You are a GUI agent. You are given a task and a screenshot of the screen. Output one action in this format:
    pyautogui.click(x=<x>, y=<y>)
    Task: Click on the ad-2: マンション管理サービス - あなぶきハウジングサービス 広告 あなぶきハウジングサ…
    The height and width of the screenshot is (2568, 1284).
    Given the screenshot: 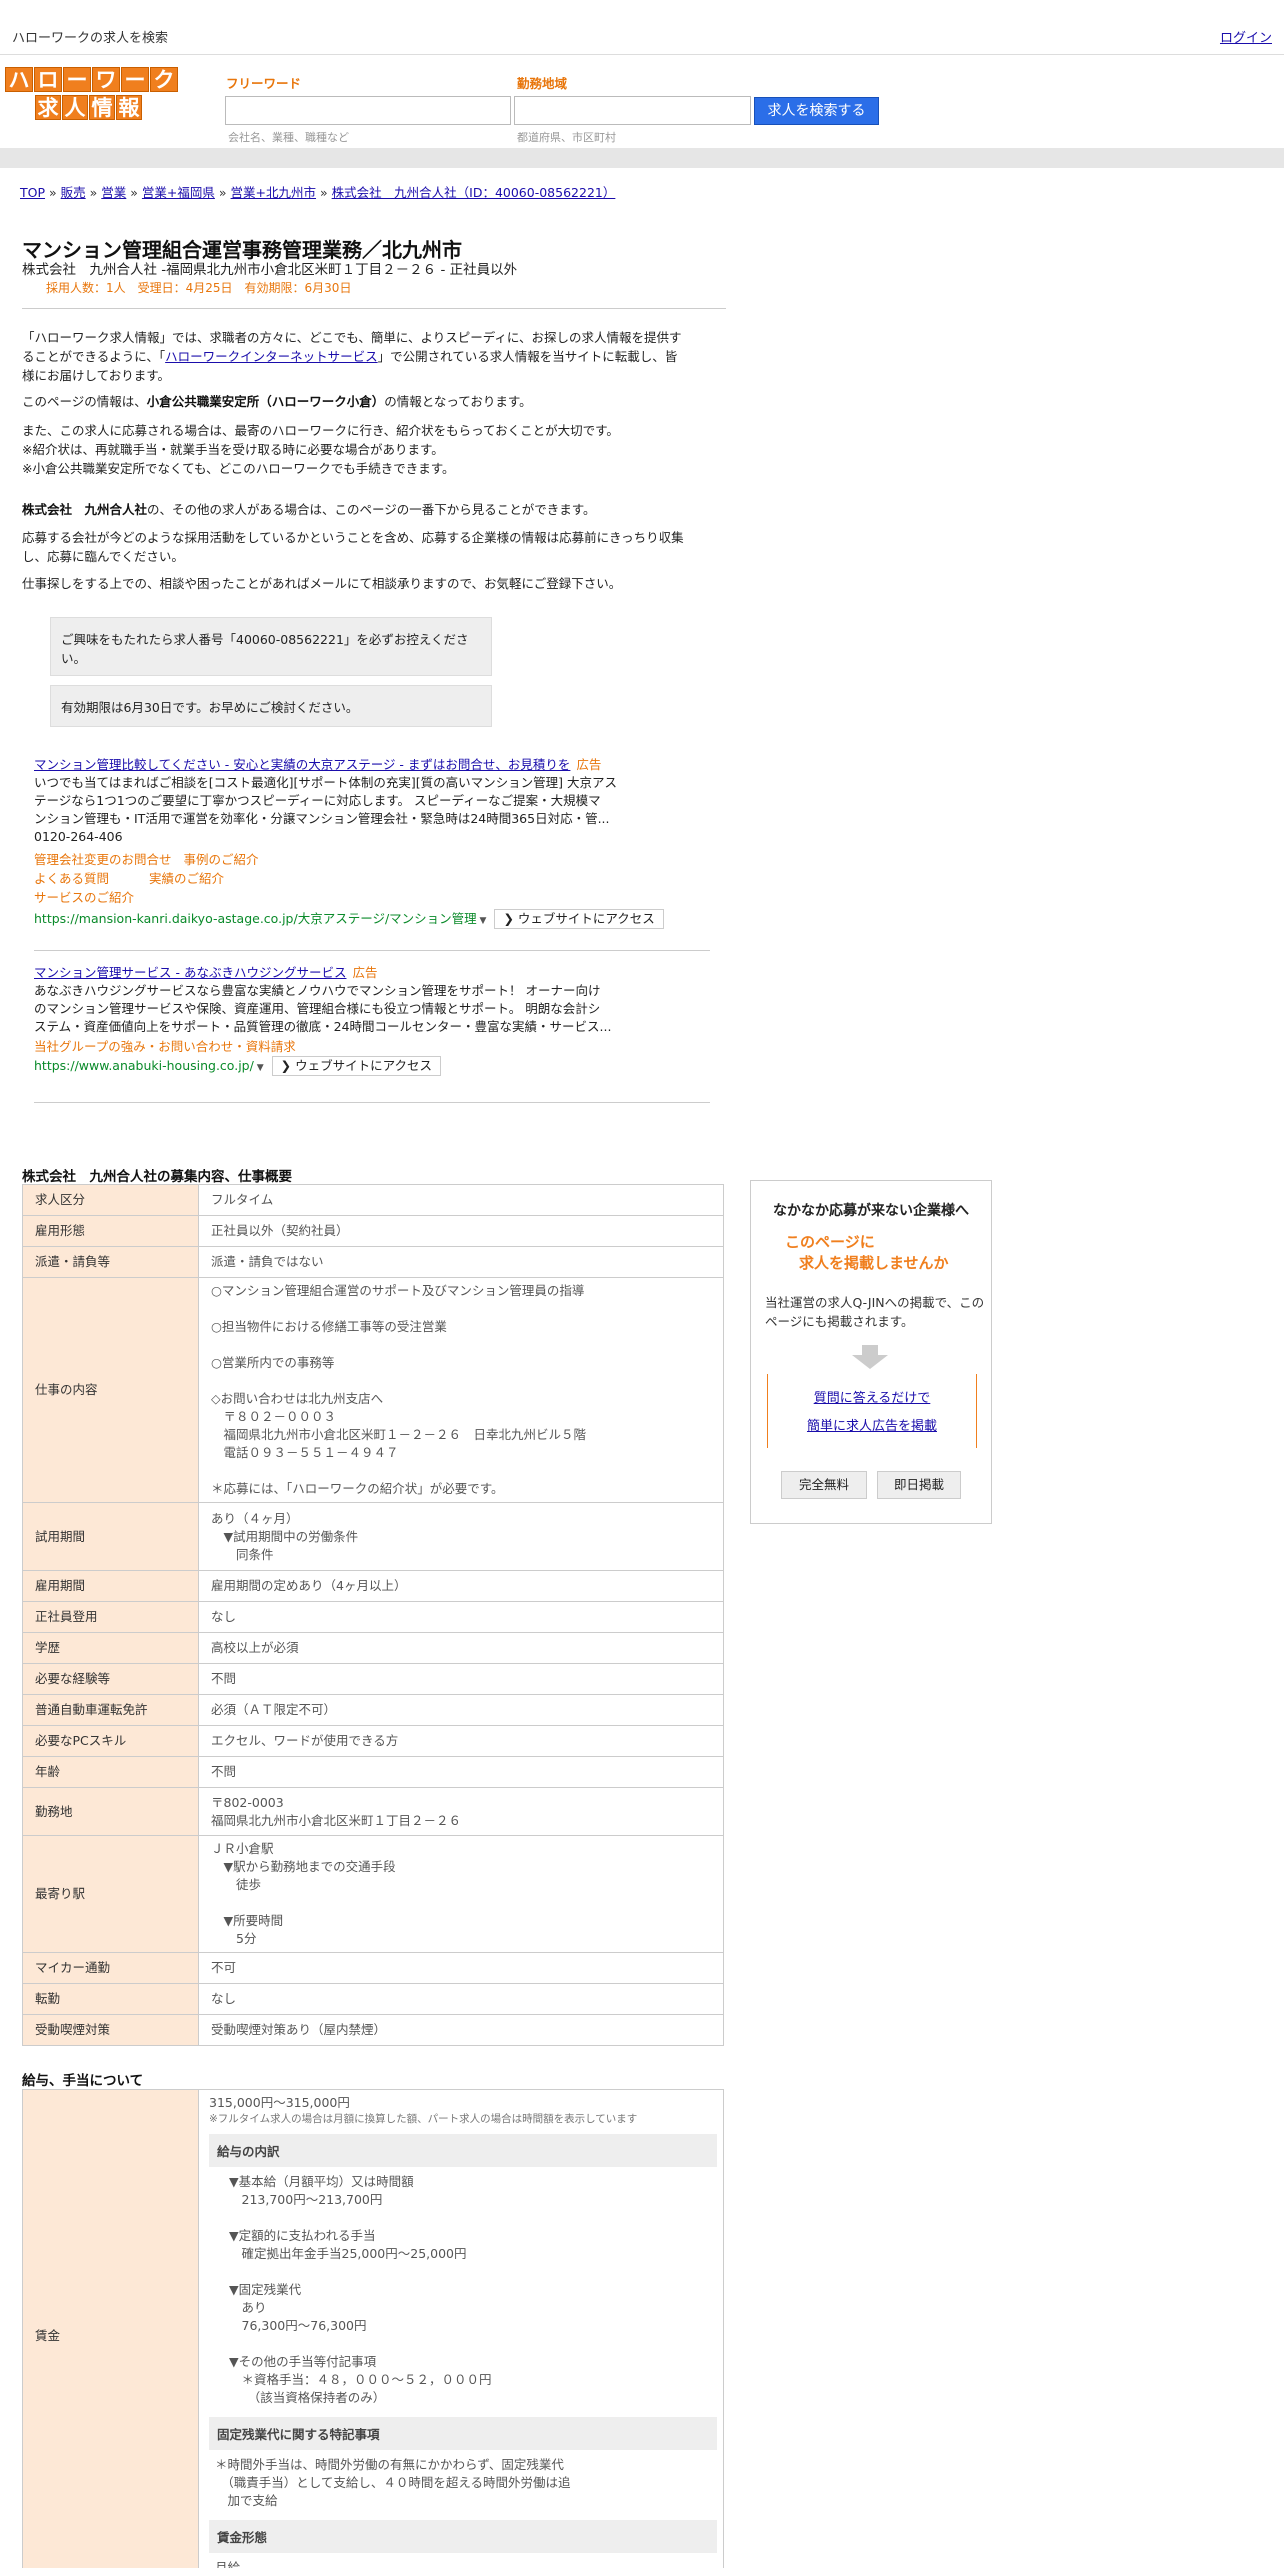 What is the action you would take?
    pyautogui.click(x=372, y=1020)
    